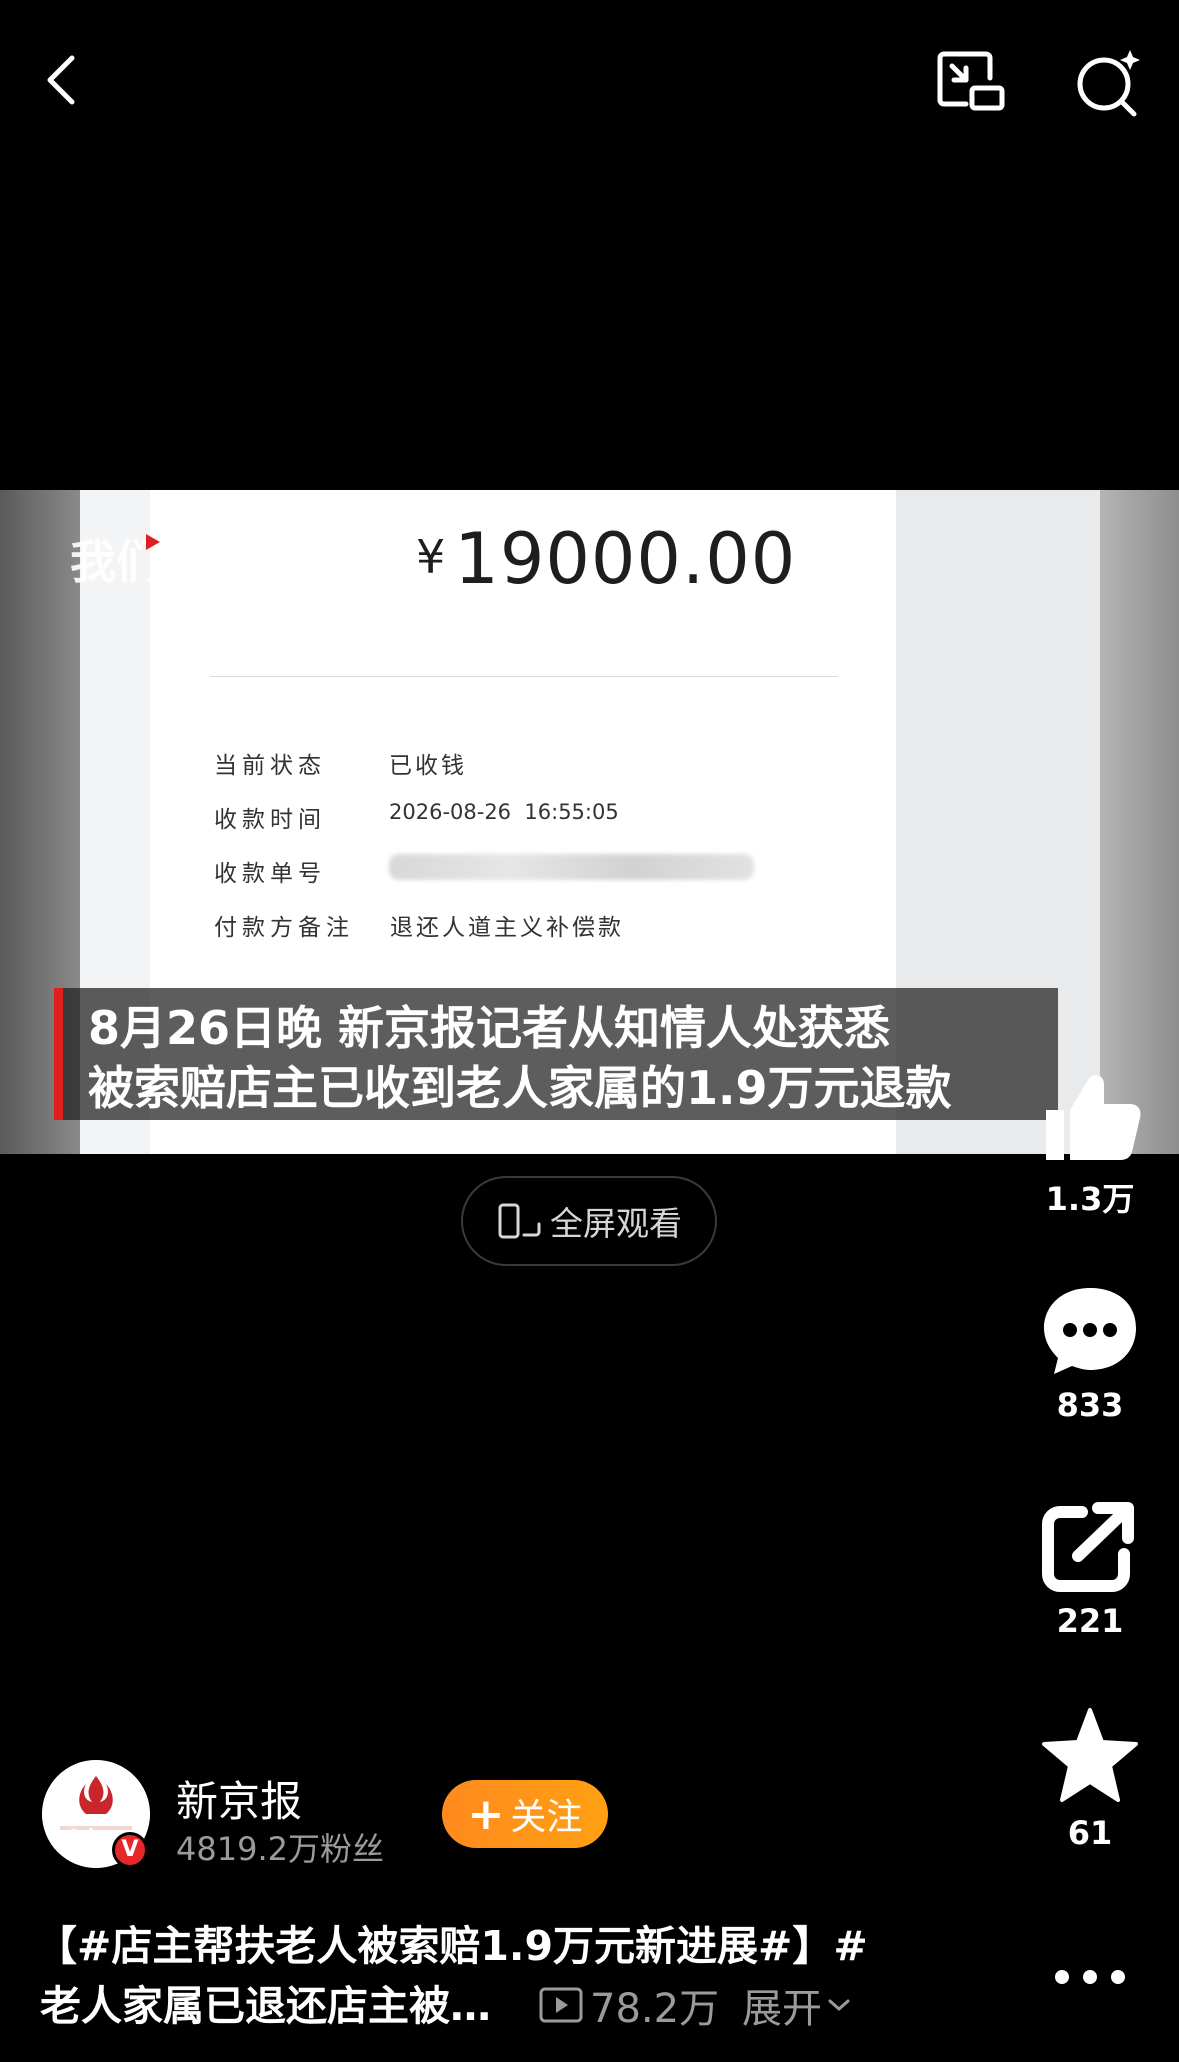  Describe the element at coordinates (561, 2005) in the screenshot. I see `play-box-icon` at that location.